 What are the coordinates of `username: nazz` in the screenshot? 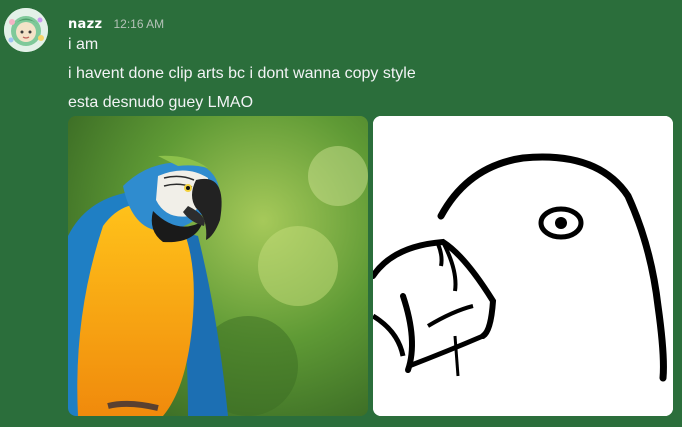 It's located at (85, 24).